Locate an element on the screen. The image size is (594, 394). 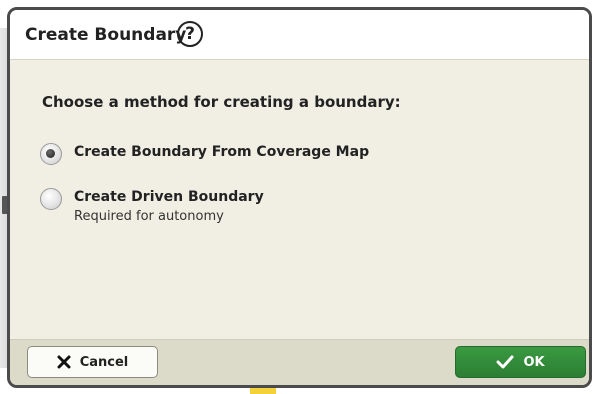
option-boundary-from-coverage-map: Create Boundary From Coverage Map is located at coordinates (204, 153).